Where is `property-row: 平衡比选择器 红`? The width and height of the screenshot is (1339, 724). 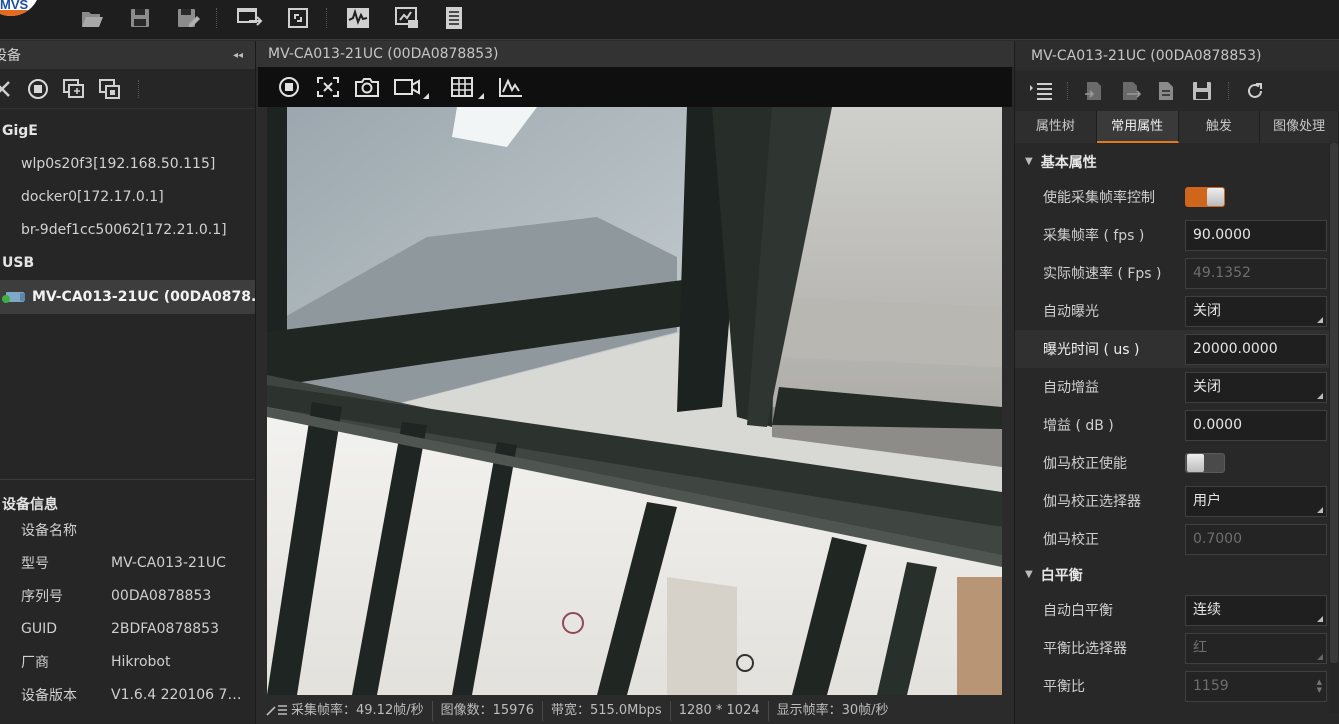
property-row: 平衡比选择器 红 is located at coordinates (1177, 648).